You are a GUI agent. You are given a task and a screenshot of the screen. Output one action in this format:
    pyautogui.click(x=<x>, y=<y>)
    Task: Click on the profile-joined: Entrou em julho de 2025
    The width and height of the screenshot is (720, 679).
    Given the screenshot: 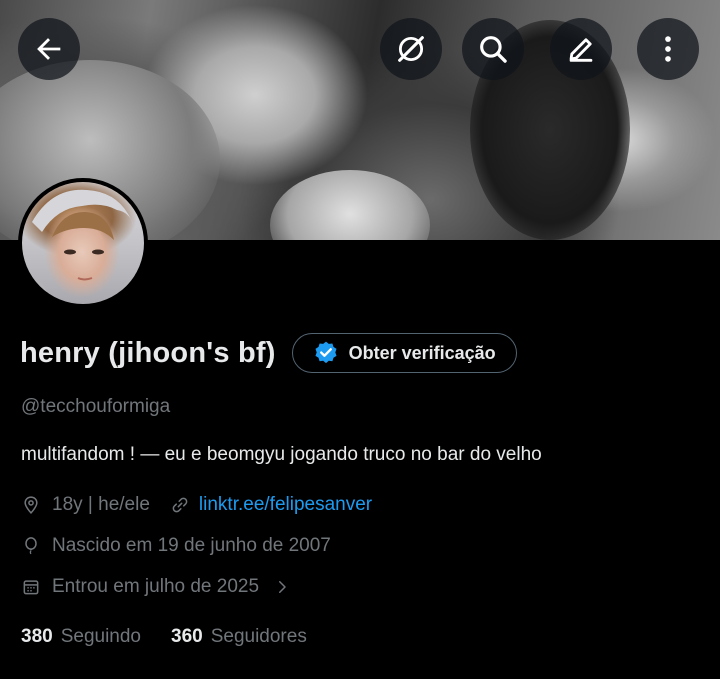 What is the action you would take?
    pyautogui.click(x=156, y=586)
    